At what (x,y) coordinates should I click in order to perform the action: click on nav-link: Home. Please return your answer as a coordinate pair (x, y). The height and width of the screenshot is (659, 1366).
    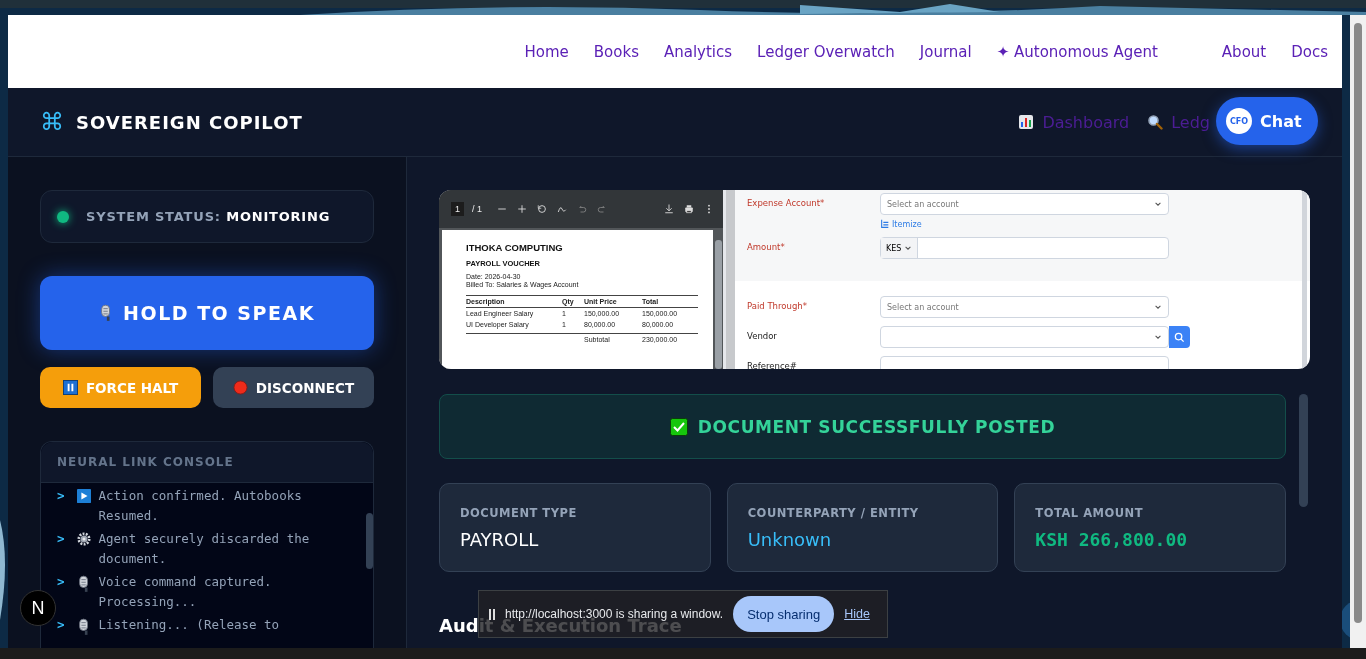
    Looking at the image, I should click on (546, 51).